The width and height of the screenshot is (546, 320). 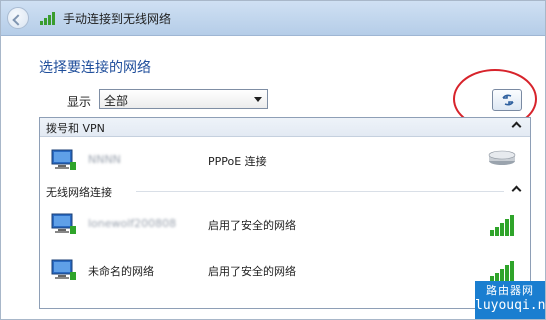 What do you see at coordinates (47, 18) in the screenshot?
I see `wireless-network-icon` at bounding box center [47, 18].